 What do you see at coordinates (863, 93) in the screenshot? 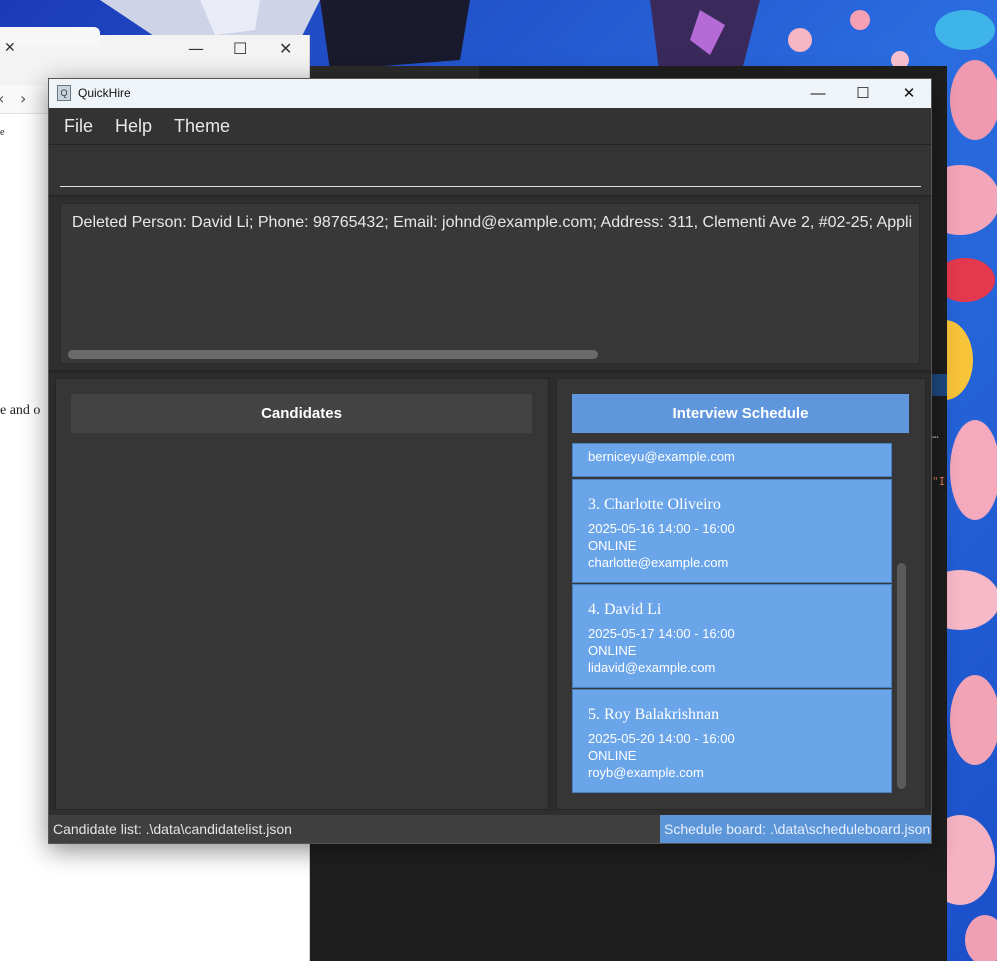
I see `maximize-button: ☐` at bounding box center [863, 93].